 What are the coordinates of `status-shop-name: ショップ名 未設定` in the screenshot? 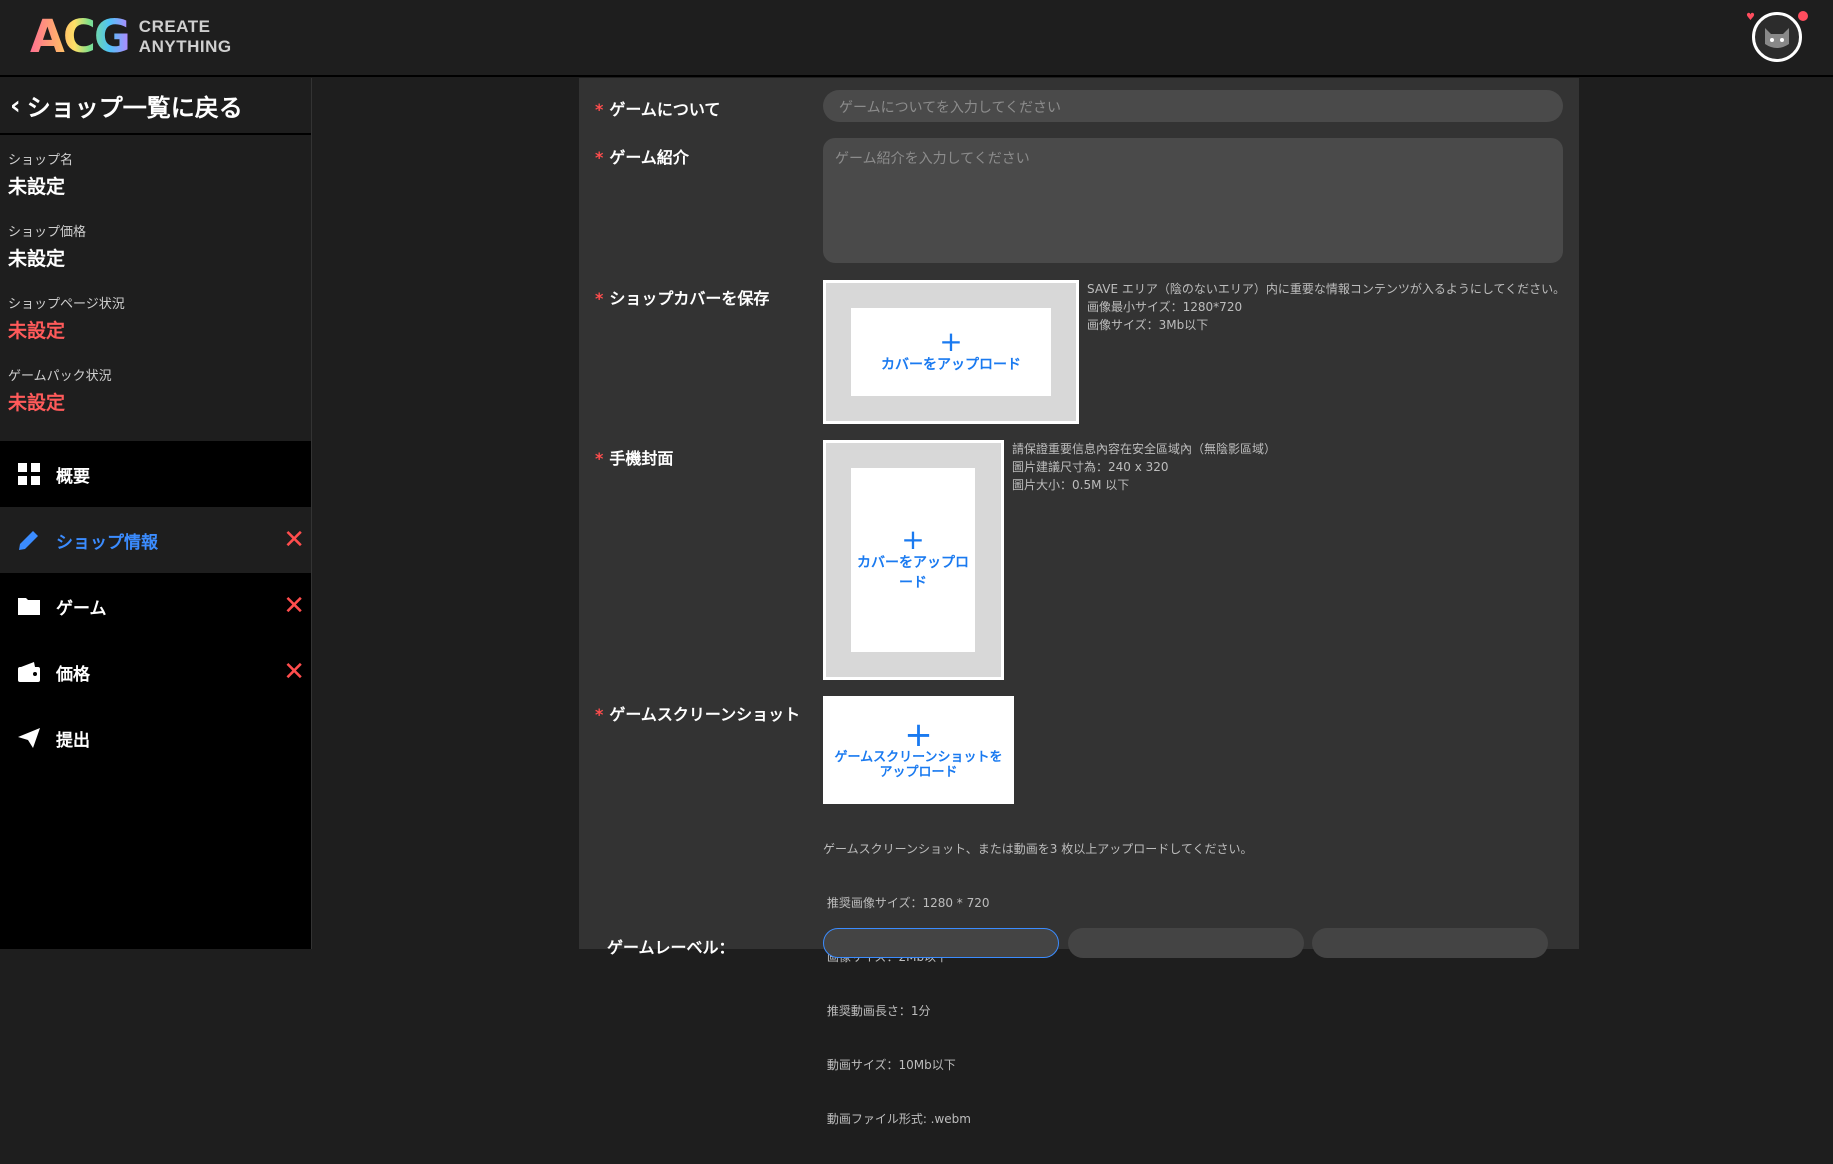 It's located at (155, 174).